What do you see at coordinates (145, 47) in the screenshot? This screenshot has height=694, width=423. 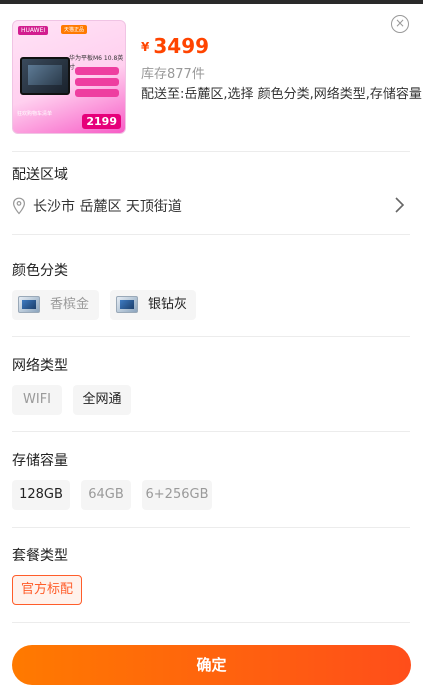 I see `currency-symbol: ¥` at bounding box center [145, 47].